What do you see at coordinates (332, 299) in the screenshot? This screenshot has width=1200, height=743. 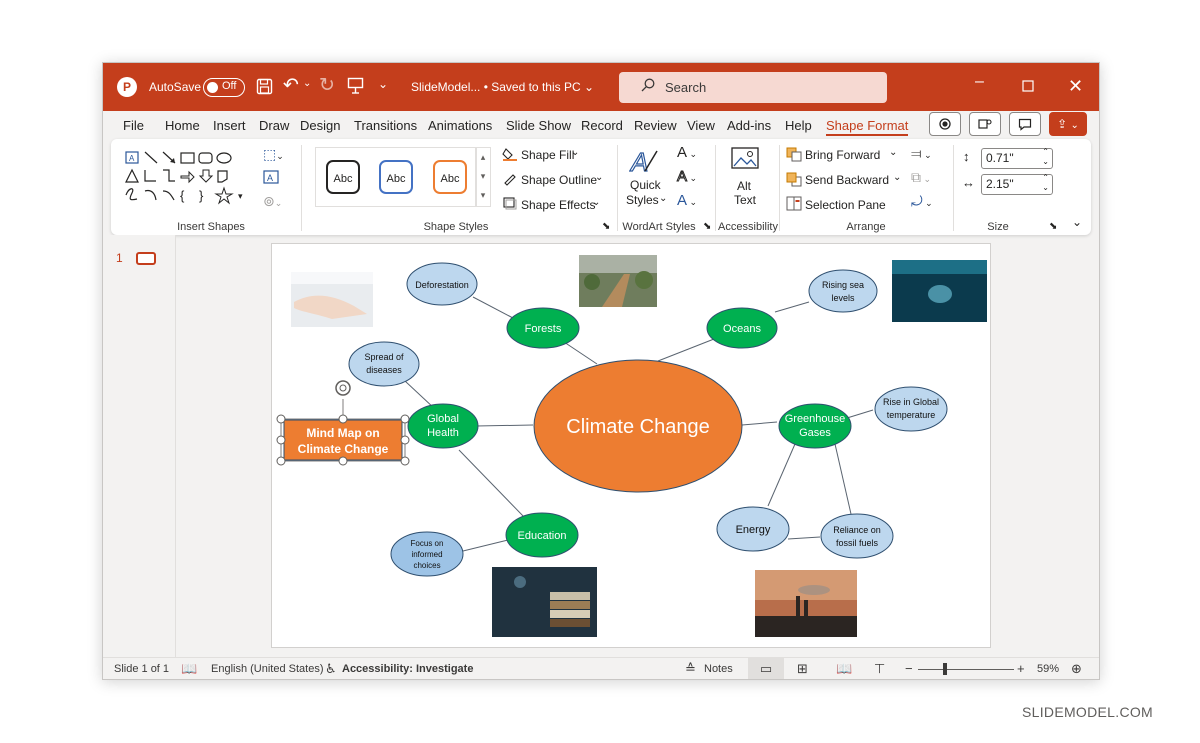 I see `photo-hand-ivdrip` at bounding box center [332, 299].